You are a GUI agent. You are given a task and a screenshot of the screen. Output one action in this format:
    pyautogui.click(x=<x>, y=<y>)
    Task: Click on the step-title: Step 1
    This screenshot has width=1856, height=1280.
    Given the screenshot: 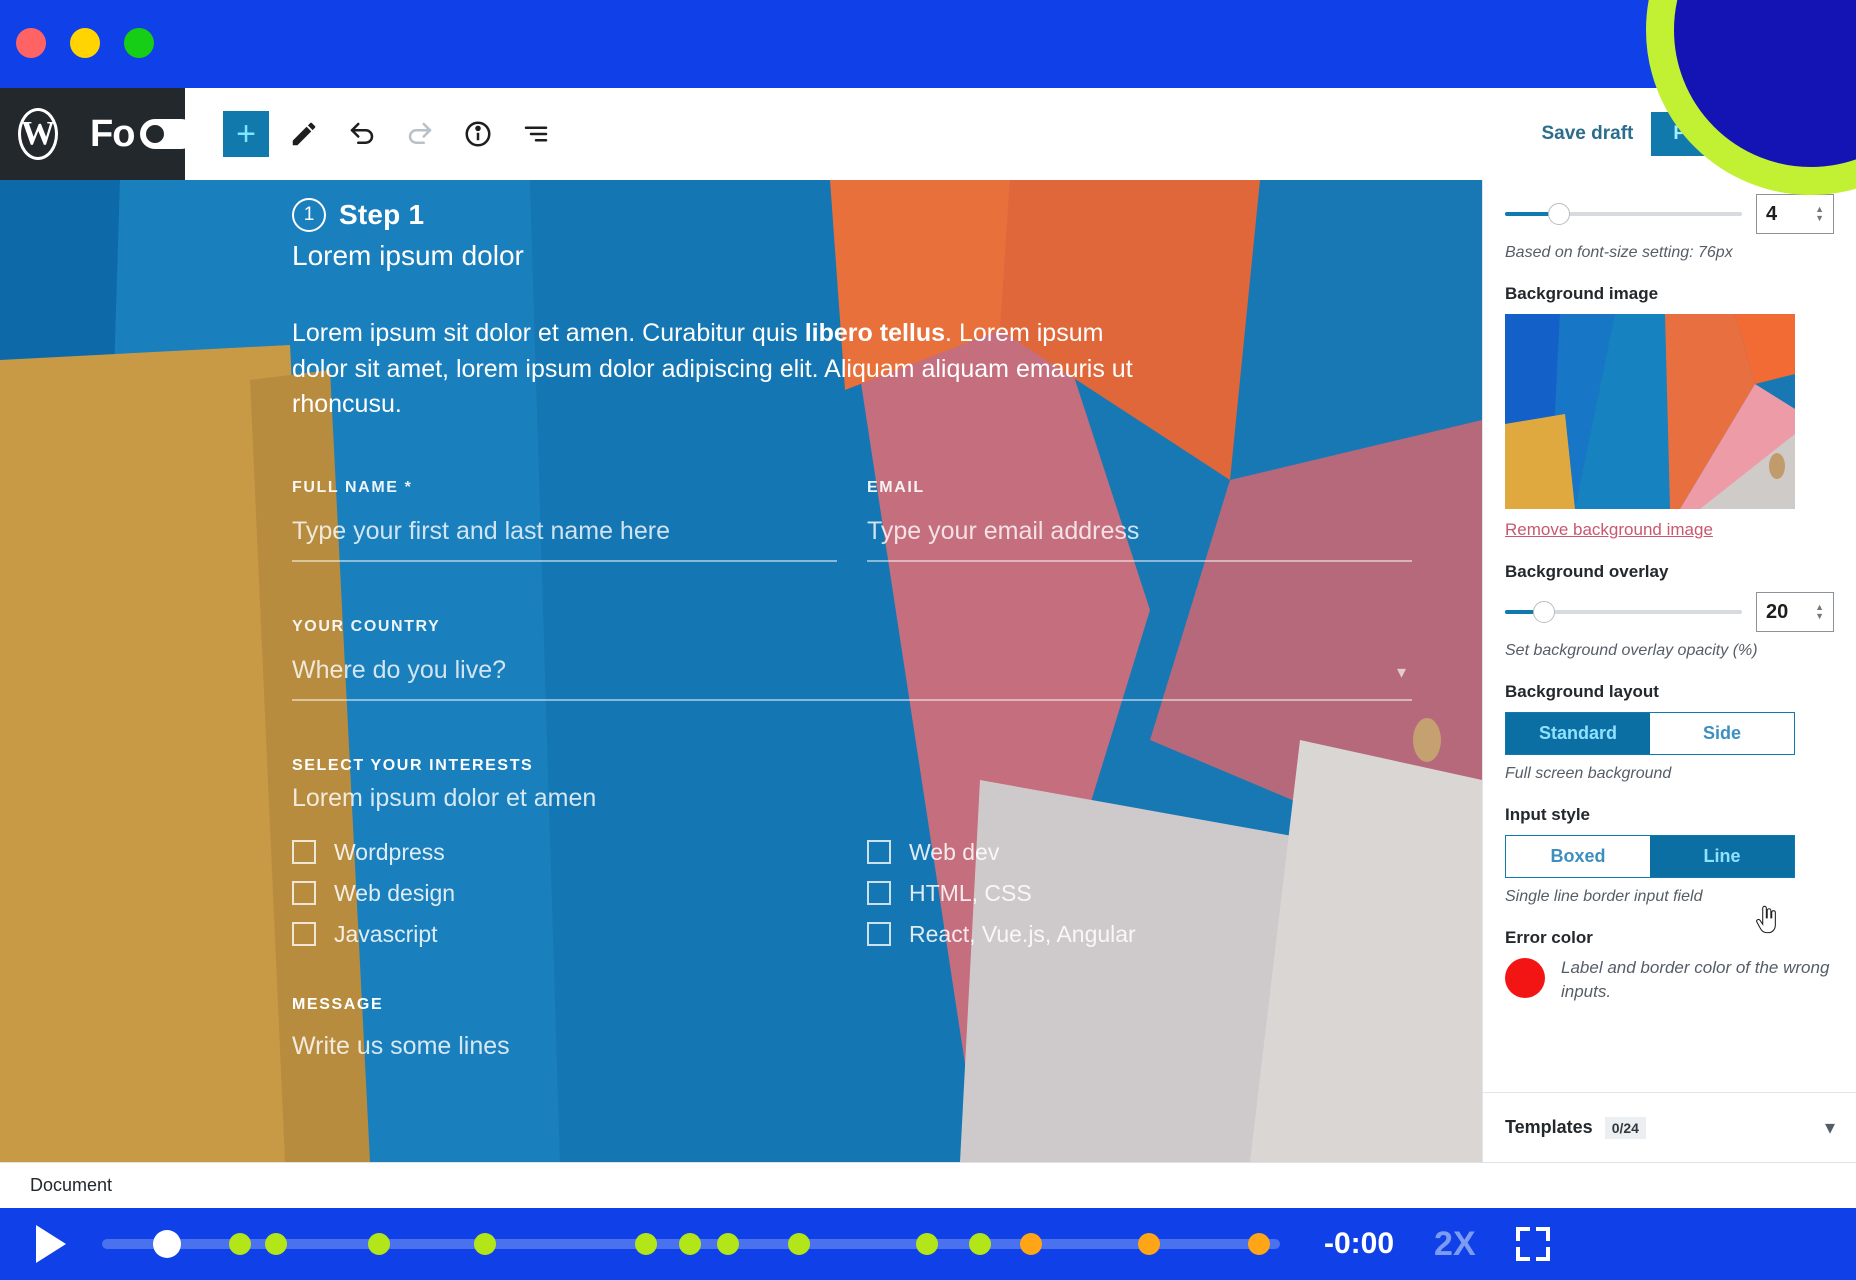 What is the action you would take?
    pyautogui.click(x=382, y=214)
    